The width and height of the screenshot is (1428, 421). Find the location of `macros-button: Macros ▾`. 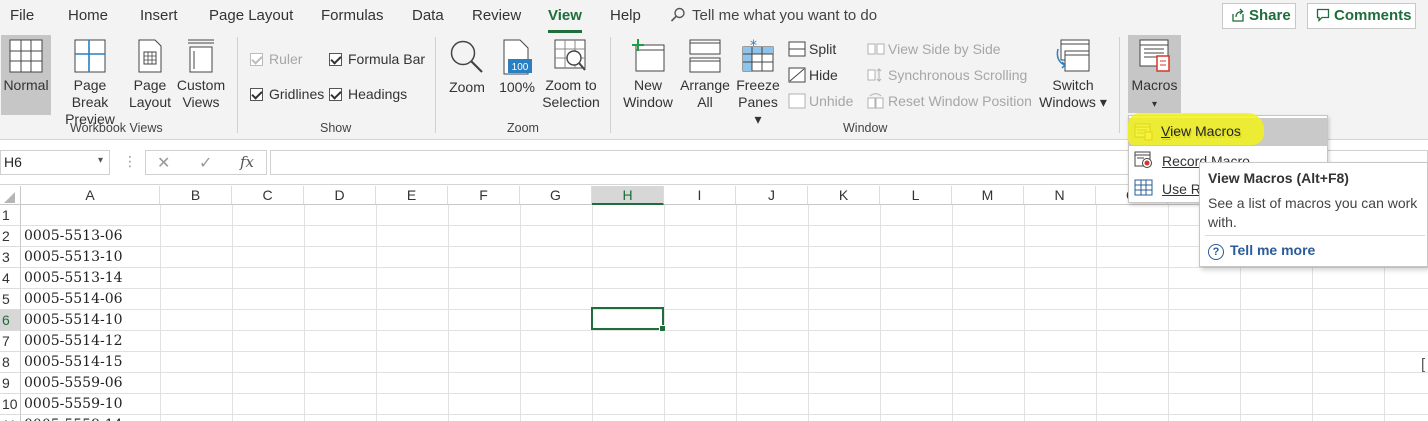

macros-button: Macros ▾ is located at coordinates (1154, 74).